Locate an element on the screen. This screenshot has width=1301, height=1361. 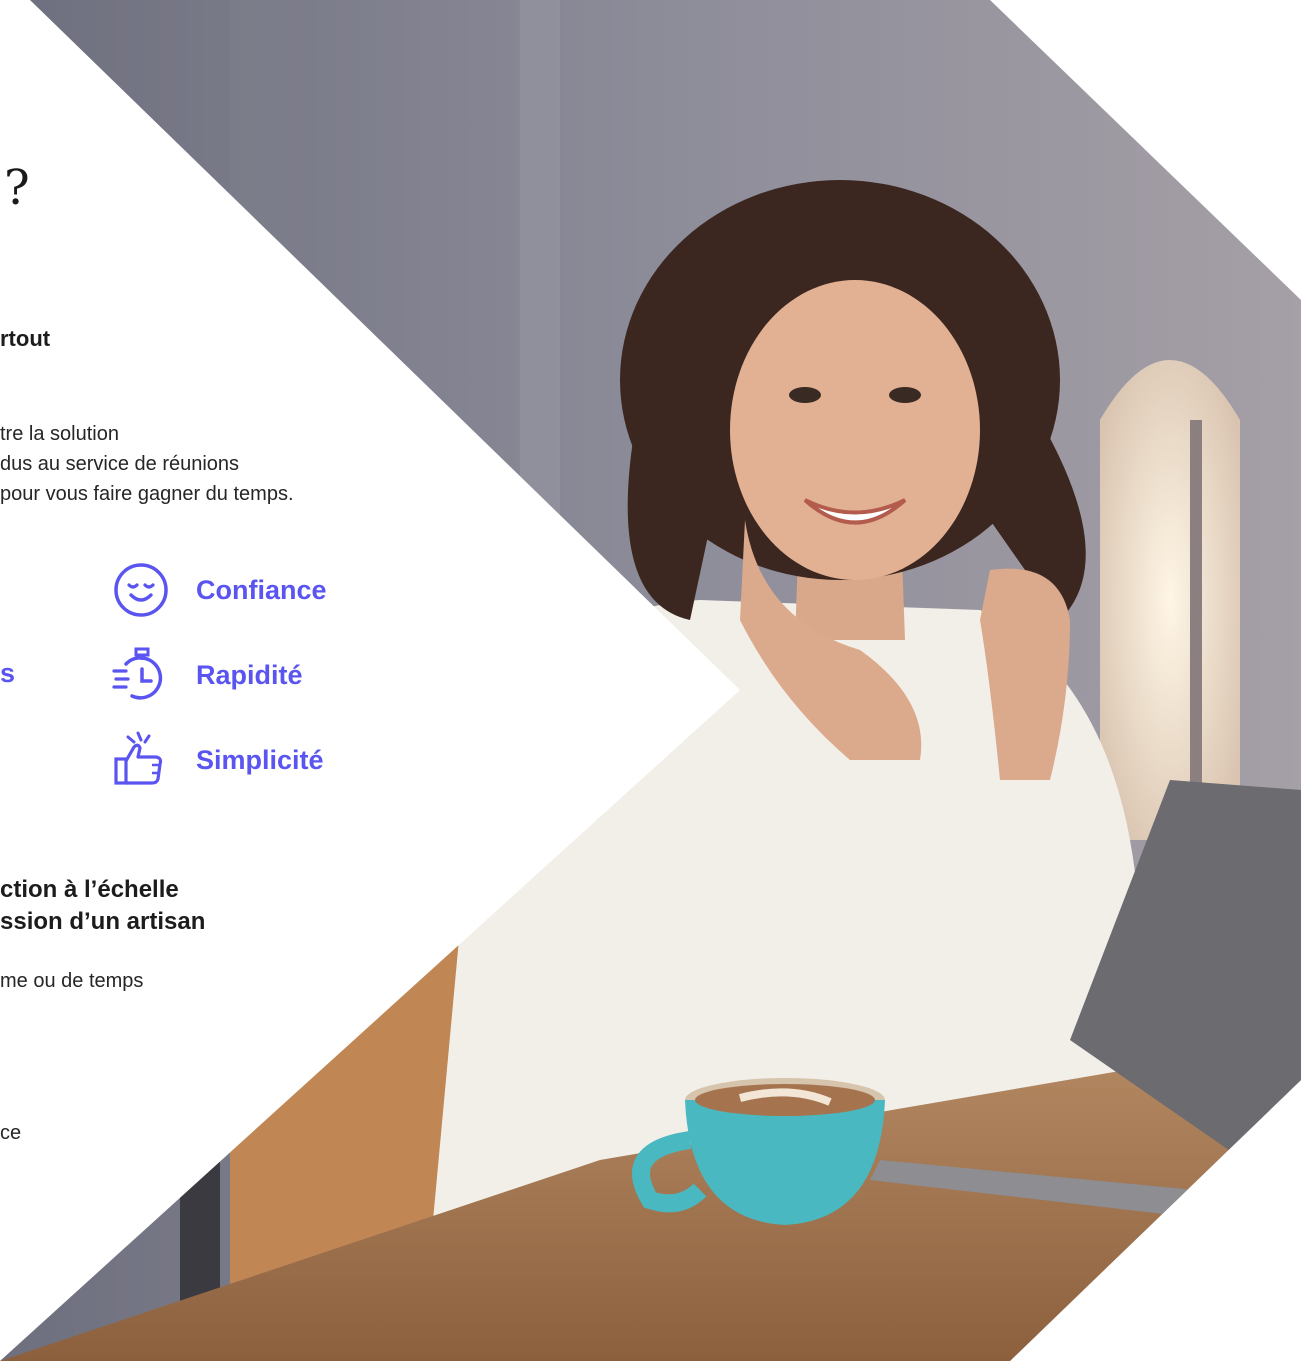
feature-rapidite: Rapidité is located at coordinates (207, 675).